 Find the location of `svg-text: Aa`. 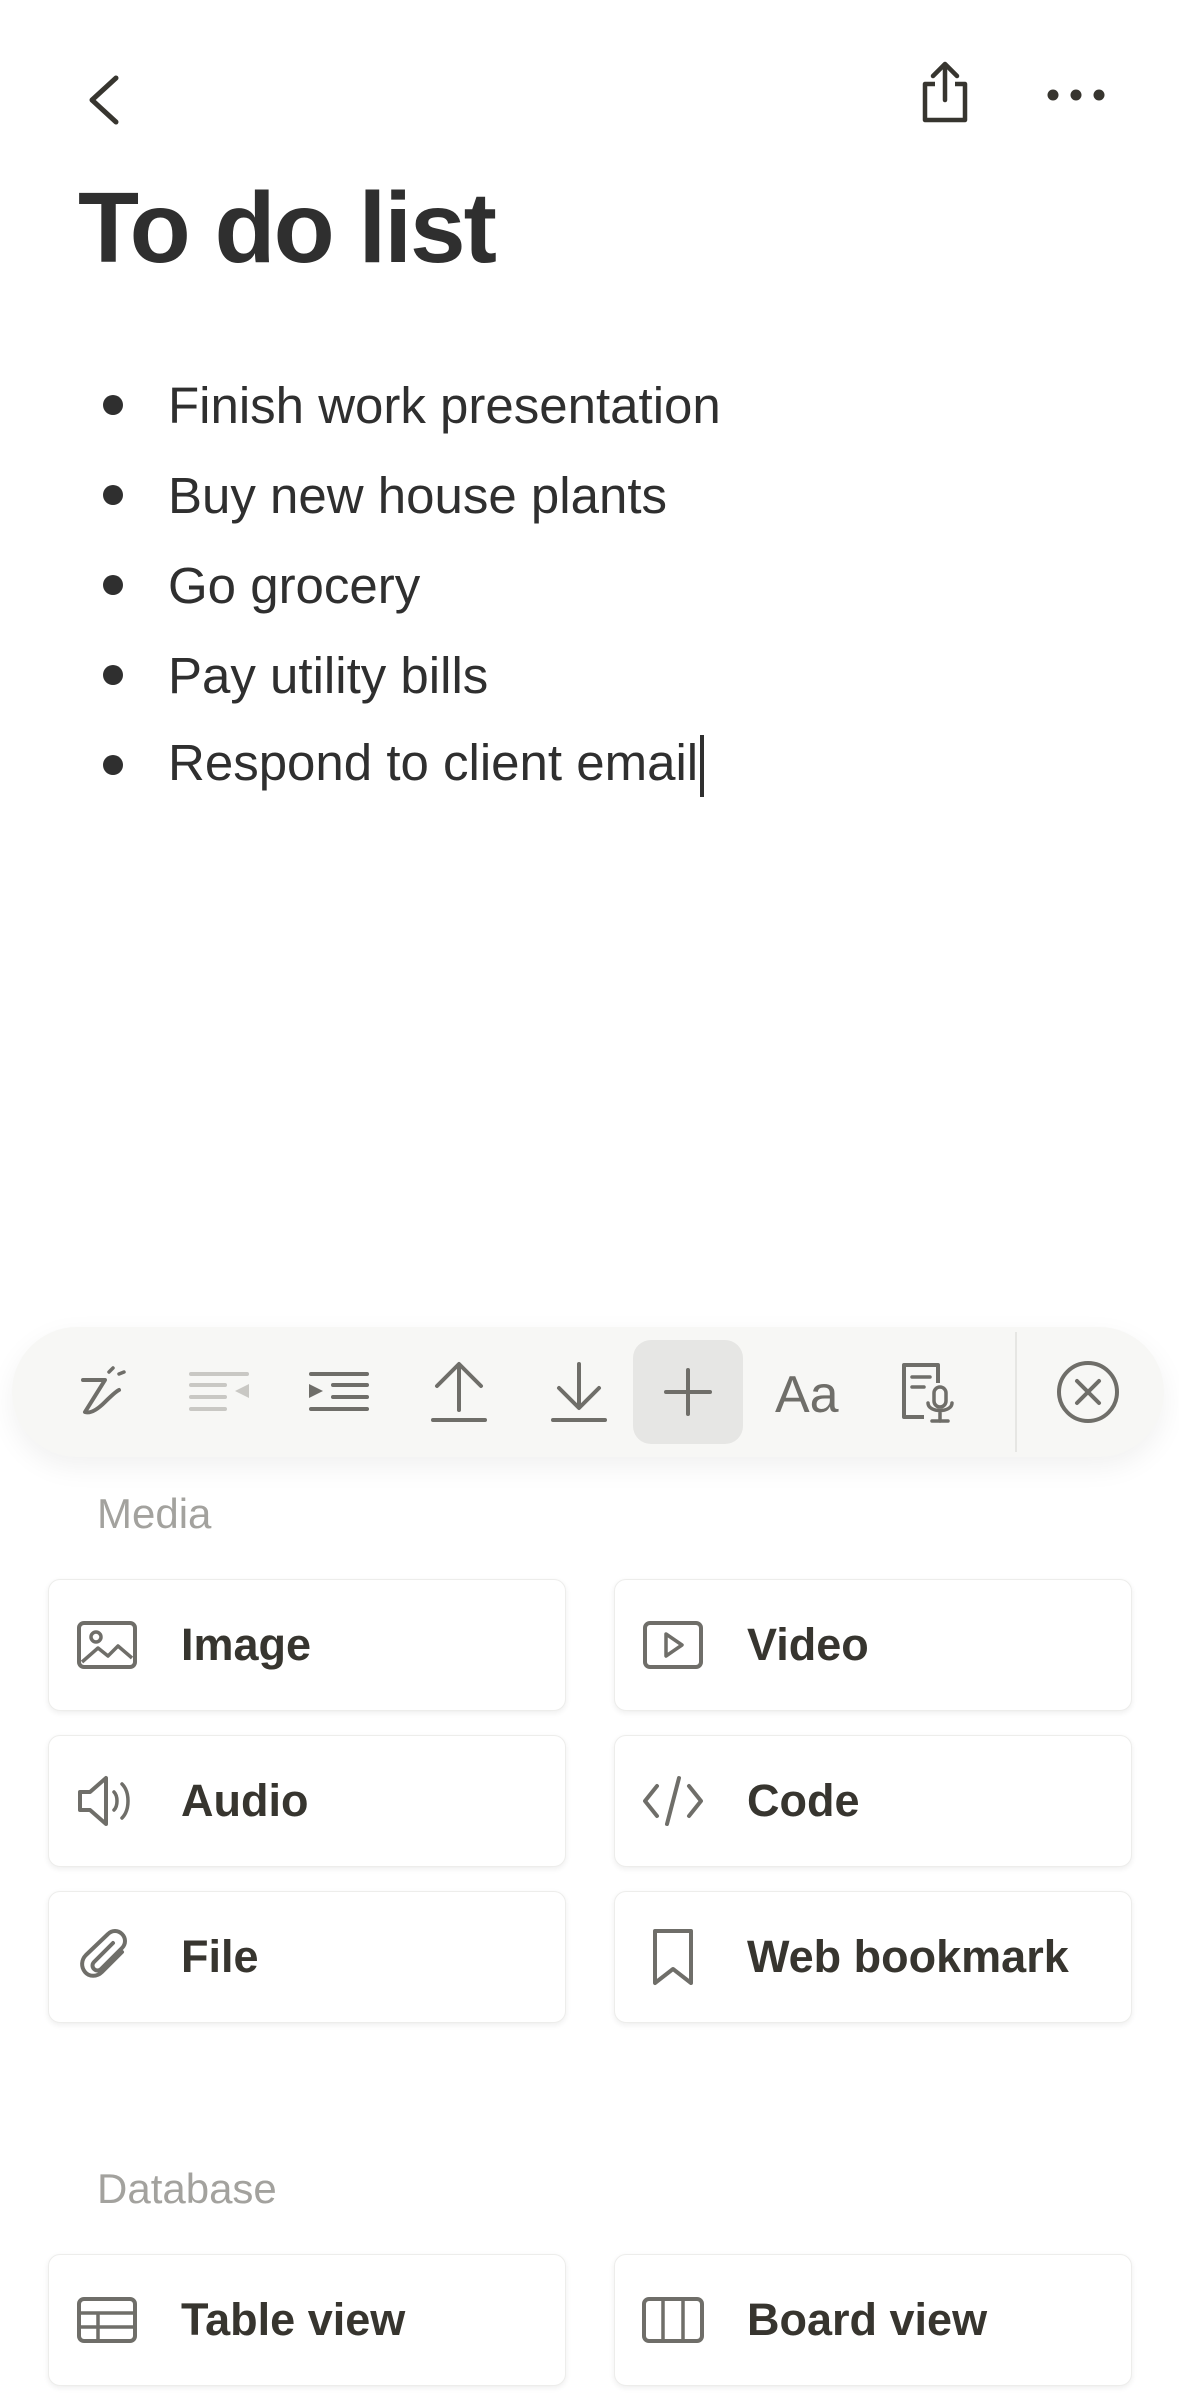

svg-text: Aa is located at coordinates (807, 1393).